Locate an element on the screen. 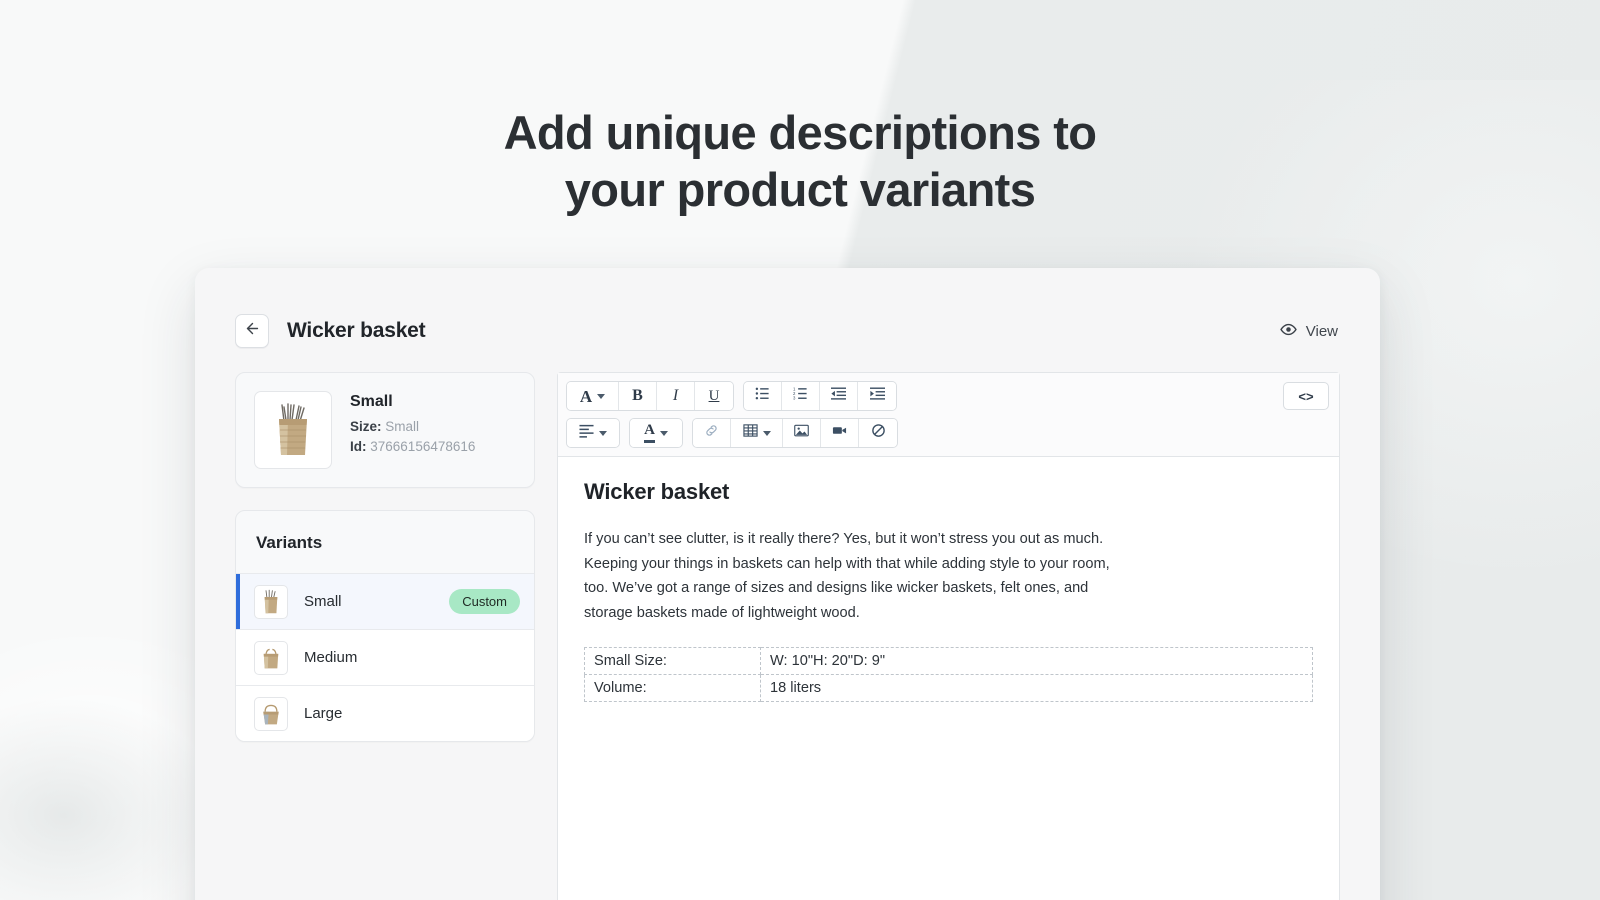 This screenshot has width=1600, height=900. outdent-button is located at coordinates (839, 396).